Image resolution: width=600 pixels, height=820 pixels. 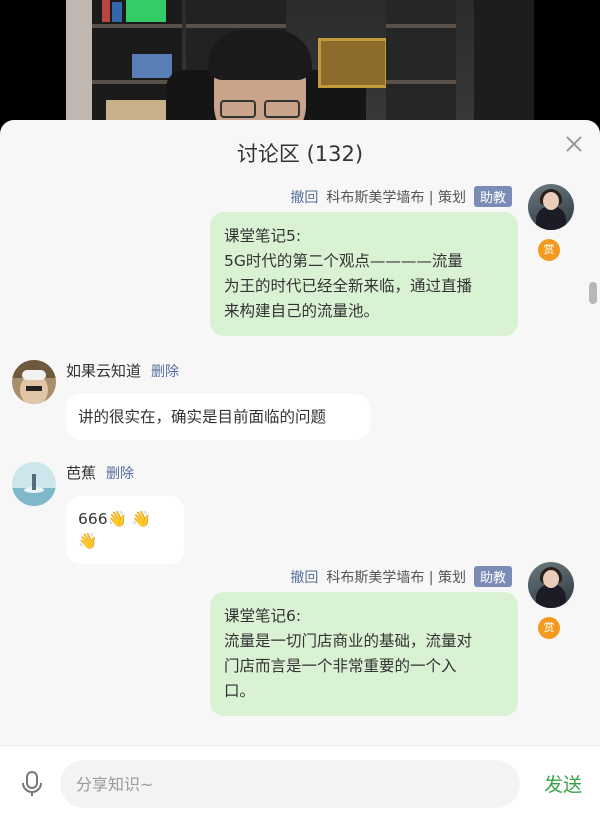 I want to click on presenter-hair, so click(x=260, y=55).